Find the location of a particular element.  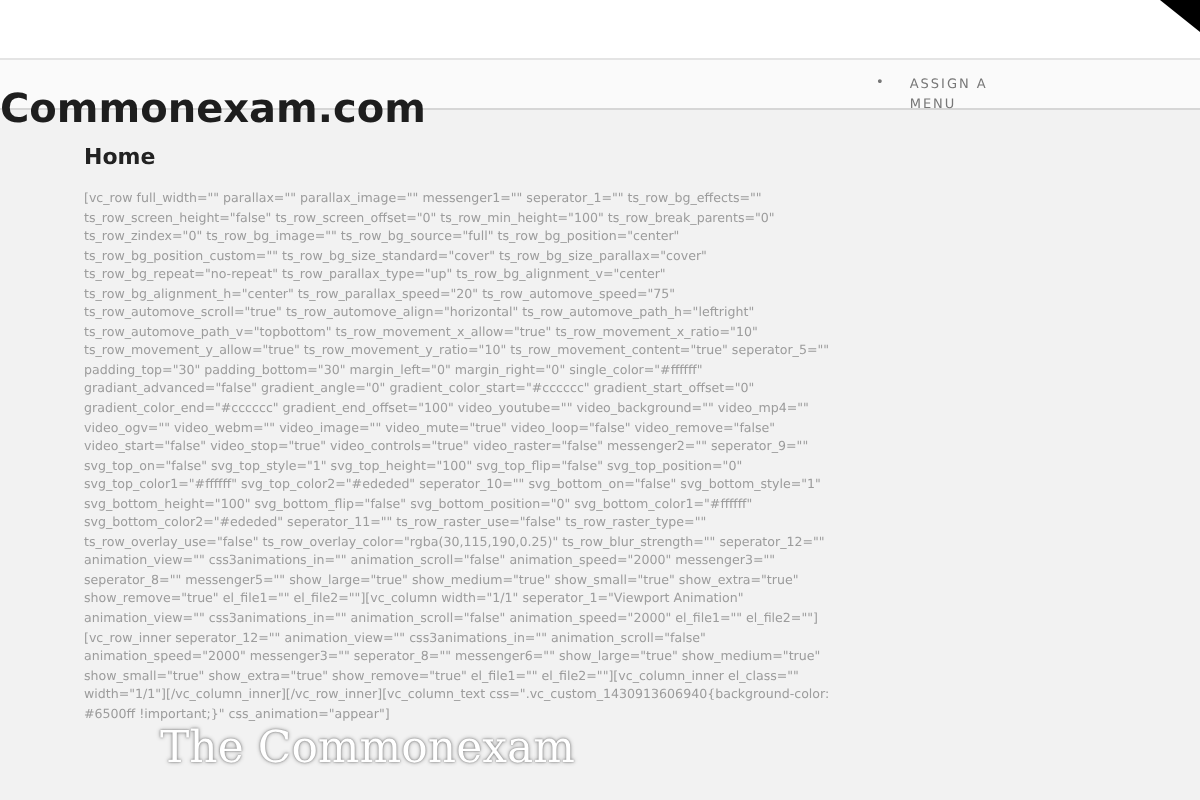

page-heading: Home is located at coordinates (121, 157).